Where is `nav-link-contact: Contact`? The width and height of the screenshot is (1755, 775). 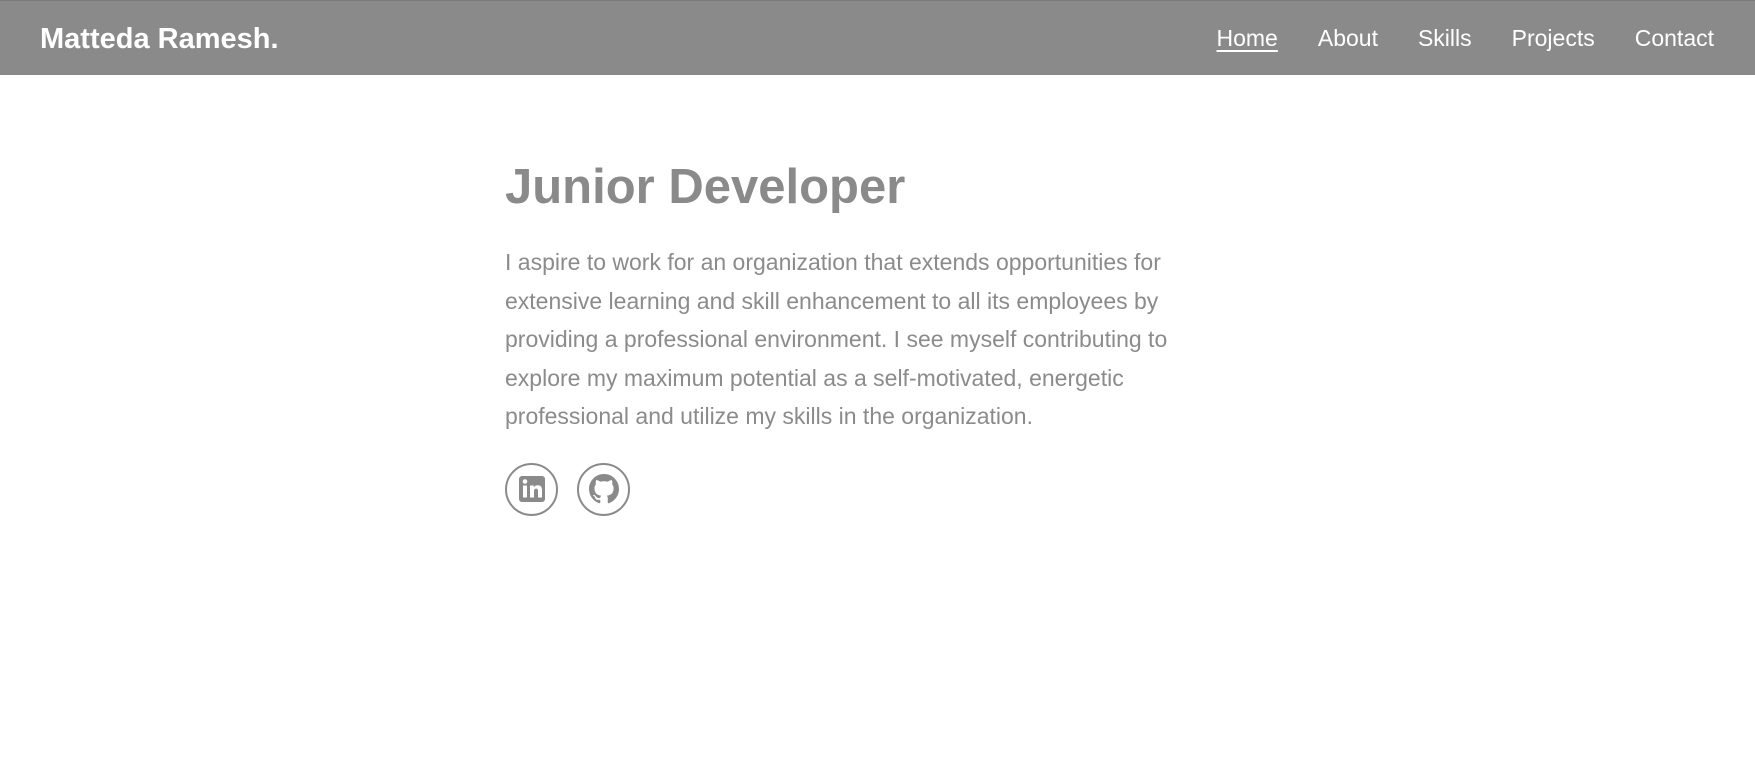
nav-link-contact: Contact is located at coordinates (1674, 38).